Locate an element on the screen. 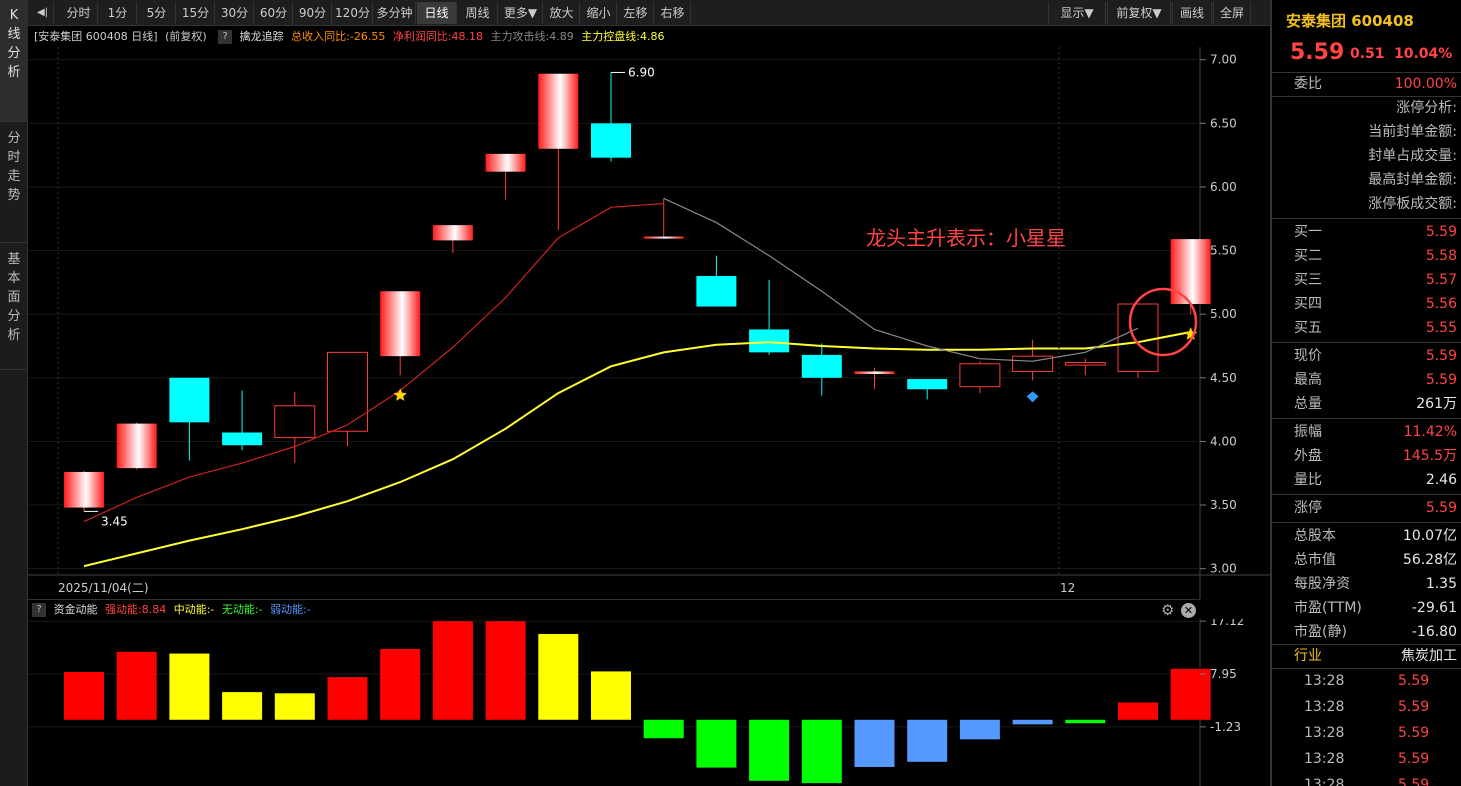 The width and height of the screenshot is (1461, 786). osc-tick-label: -1.23 is located at coordinates (1225, 727).